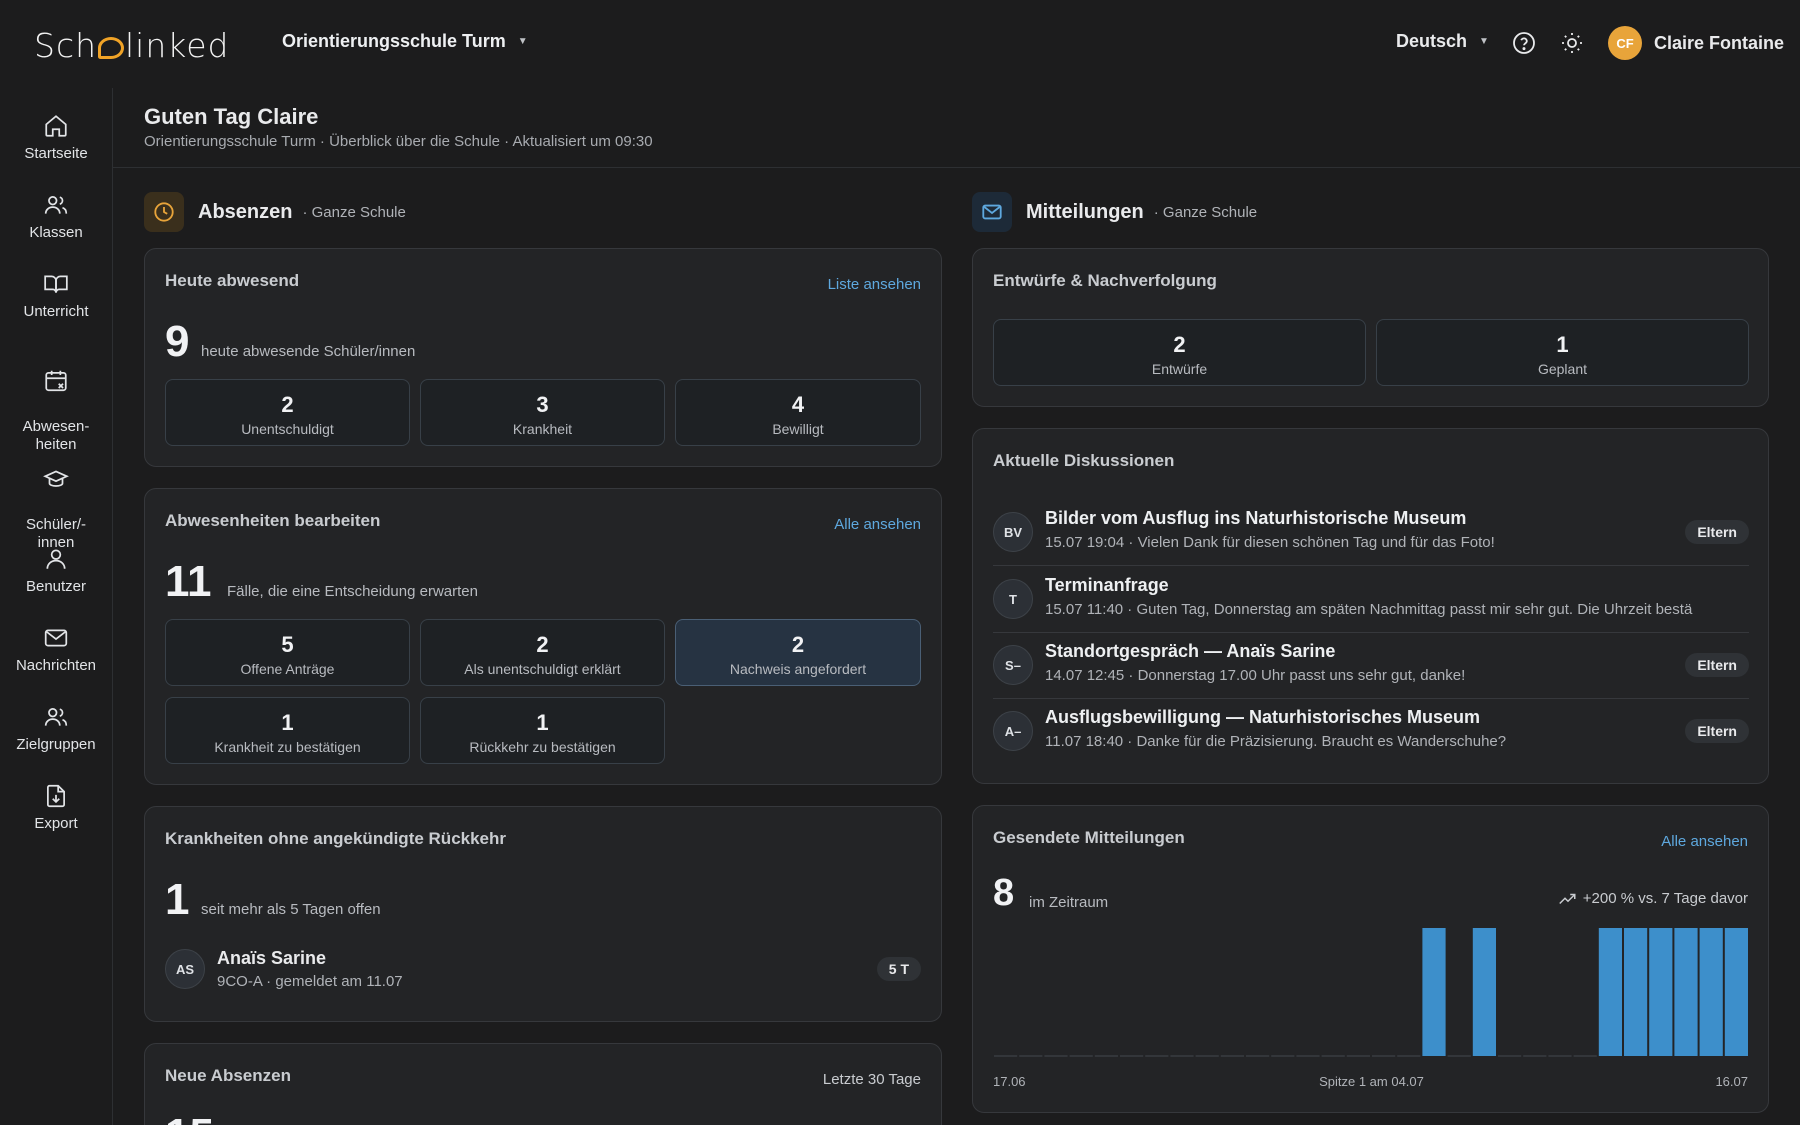 Image resolution: width=1800 pixels, height=1125 pixels. I want to click on schoolinked-logo: Sch linked, so click(131, 46).